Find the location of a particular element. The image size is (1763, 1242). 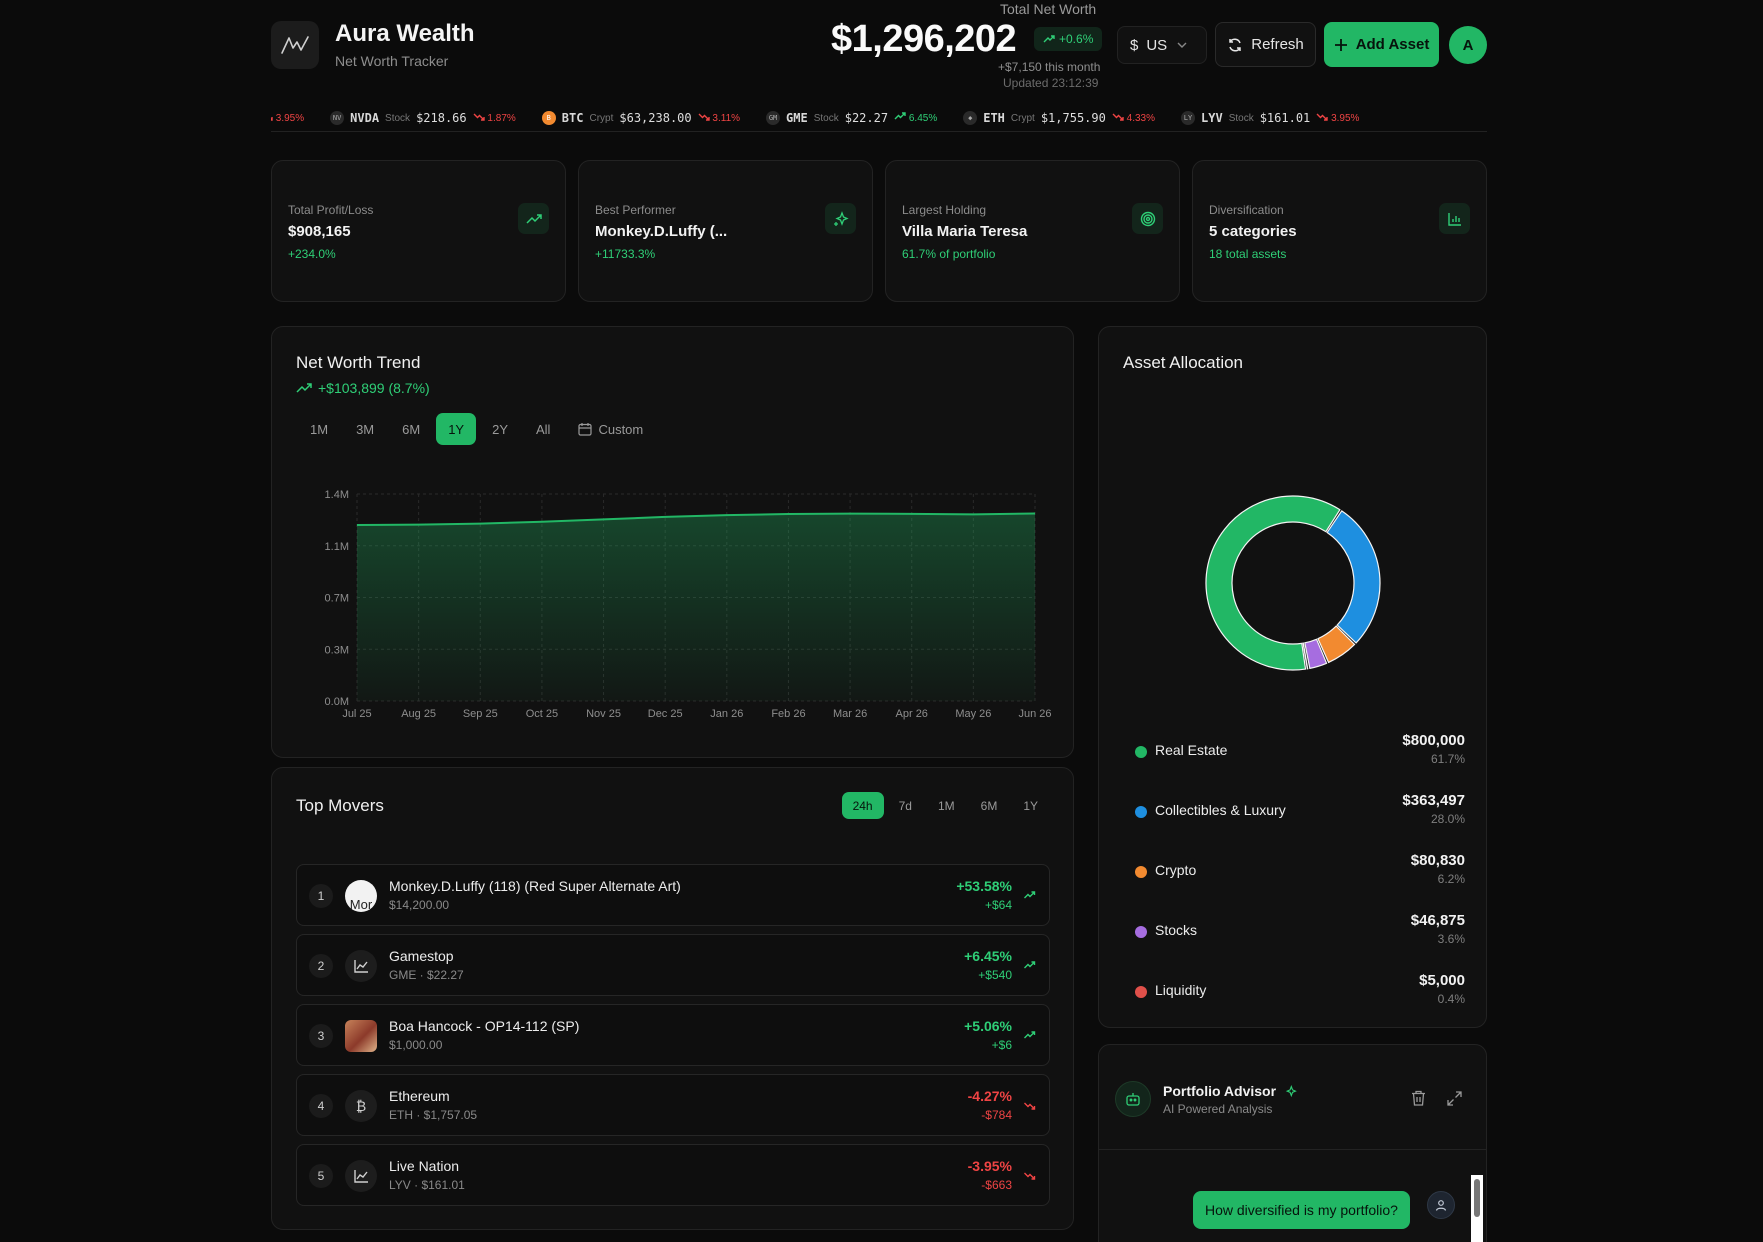

refresh-button: Refresh is located at coordinates (1265, 44).